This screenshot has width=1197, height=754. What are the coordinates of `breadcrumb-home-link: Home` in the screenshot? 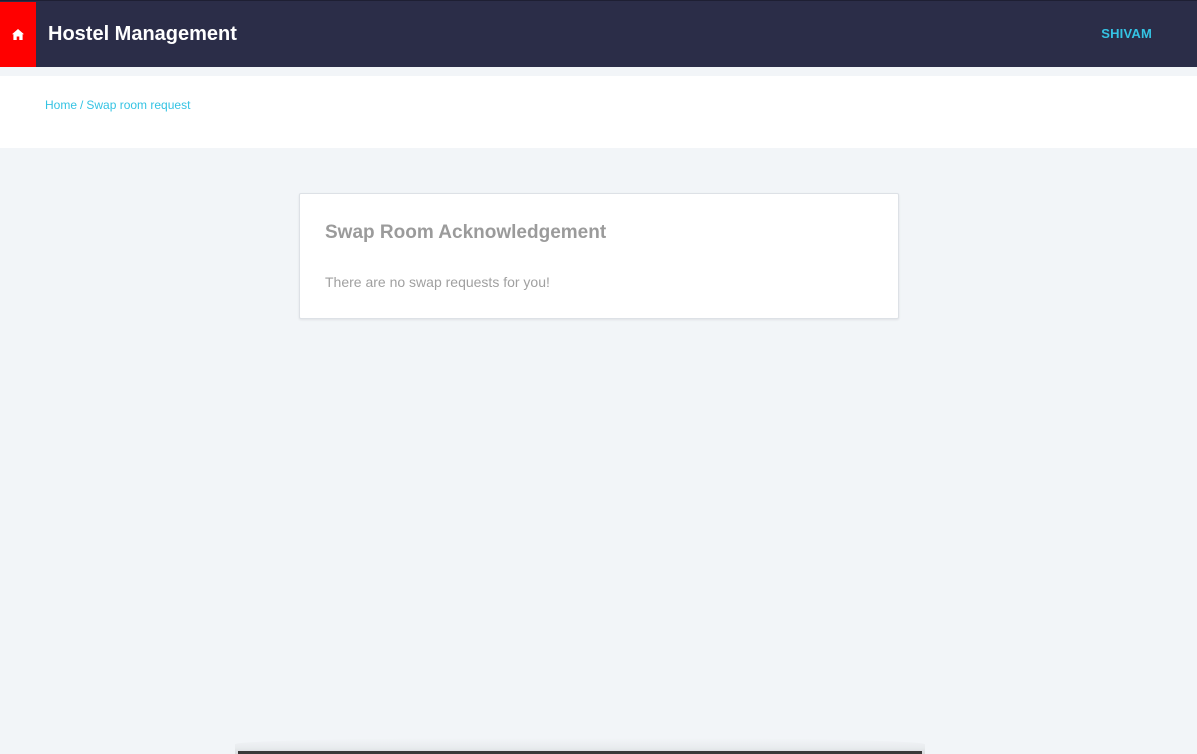 It's located at (61, 105).